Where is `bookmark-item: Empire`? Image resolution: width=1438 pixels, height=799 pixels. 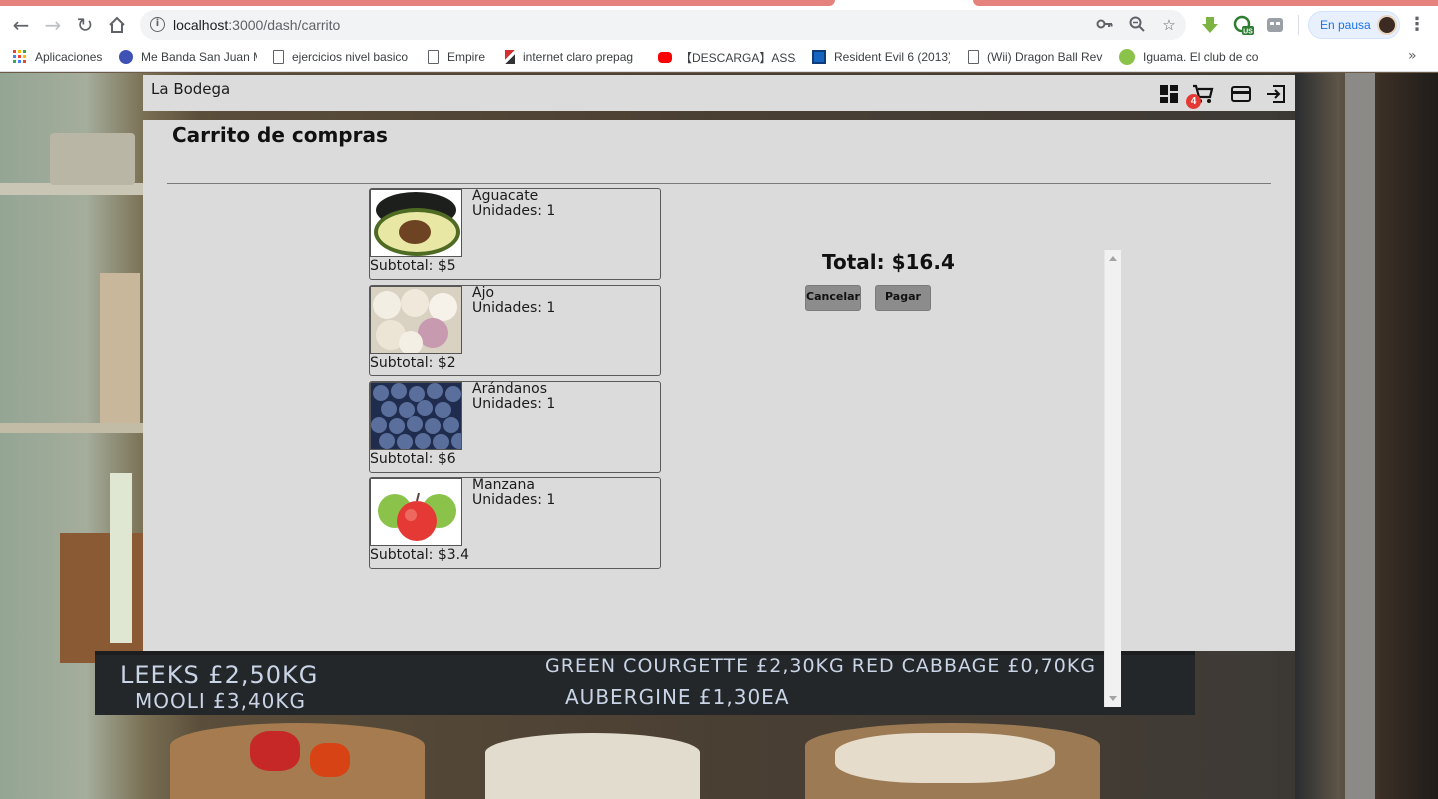 bookmark-item: Empire is located at coordinates (463, 57).